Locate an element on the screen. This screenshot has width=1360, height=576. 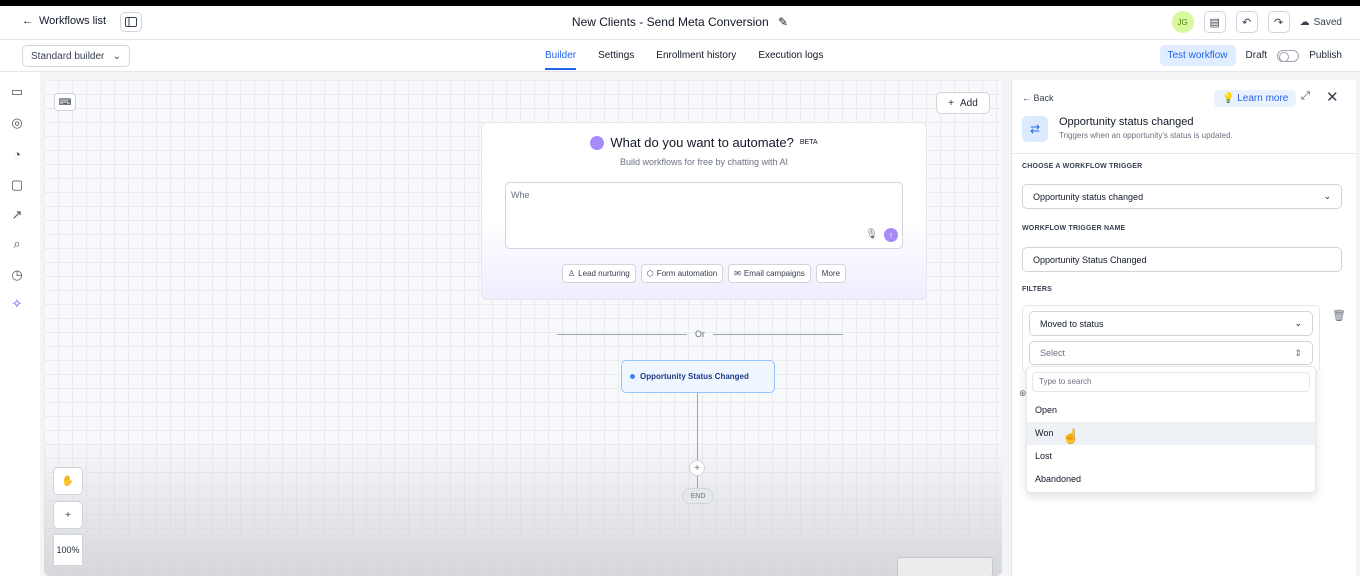
or-divider: Or is located at coordinates (700, 334).